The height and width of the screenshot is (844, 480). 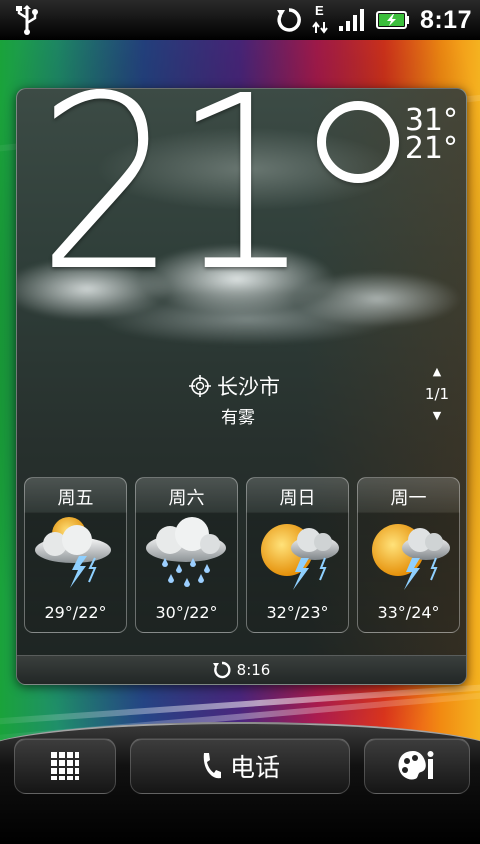 What do you see at coordinates (186, 612) in the screenshot?
I see `forecast-temps: 30°/22°` at bounding box center [186, 612].